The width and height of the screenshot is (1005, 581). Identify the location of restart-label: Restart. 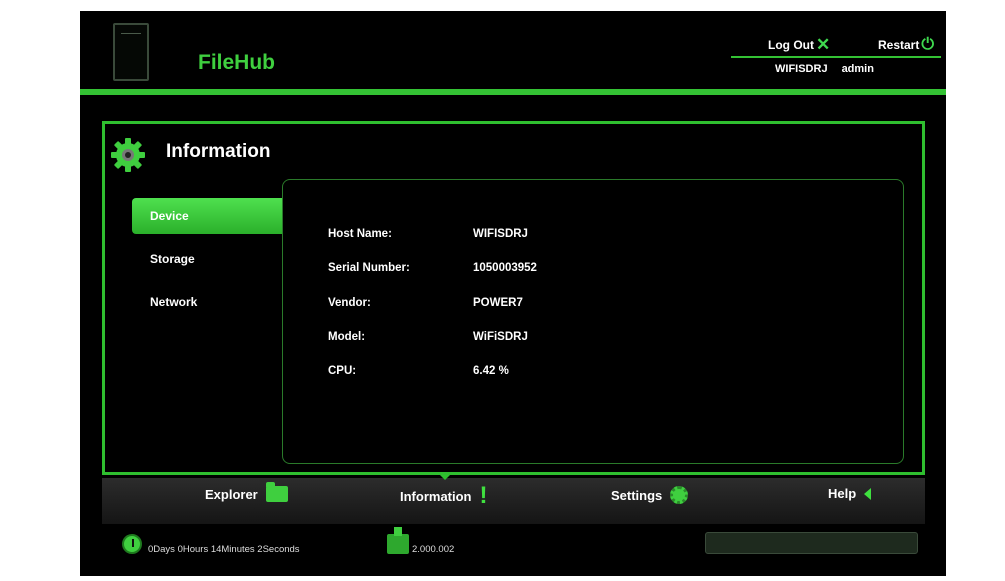
(899, 45).